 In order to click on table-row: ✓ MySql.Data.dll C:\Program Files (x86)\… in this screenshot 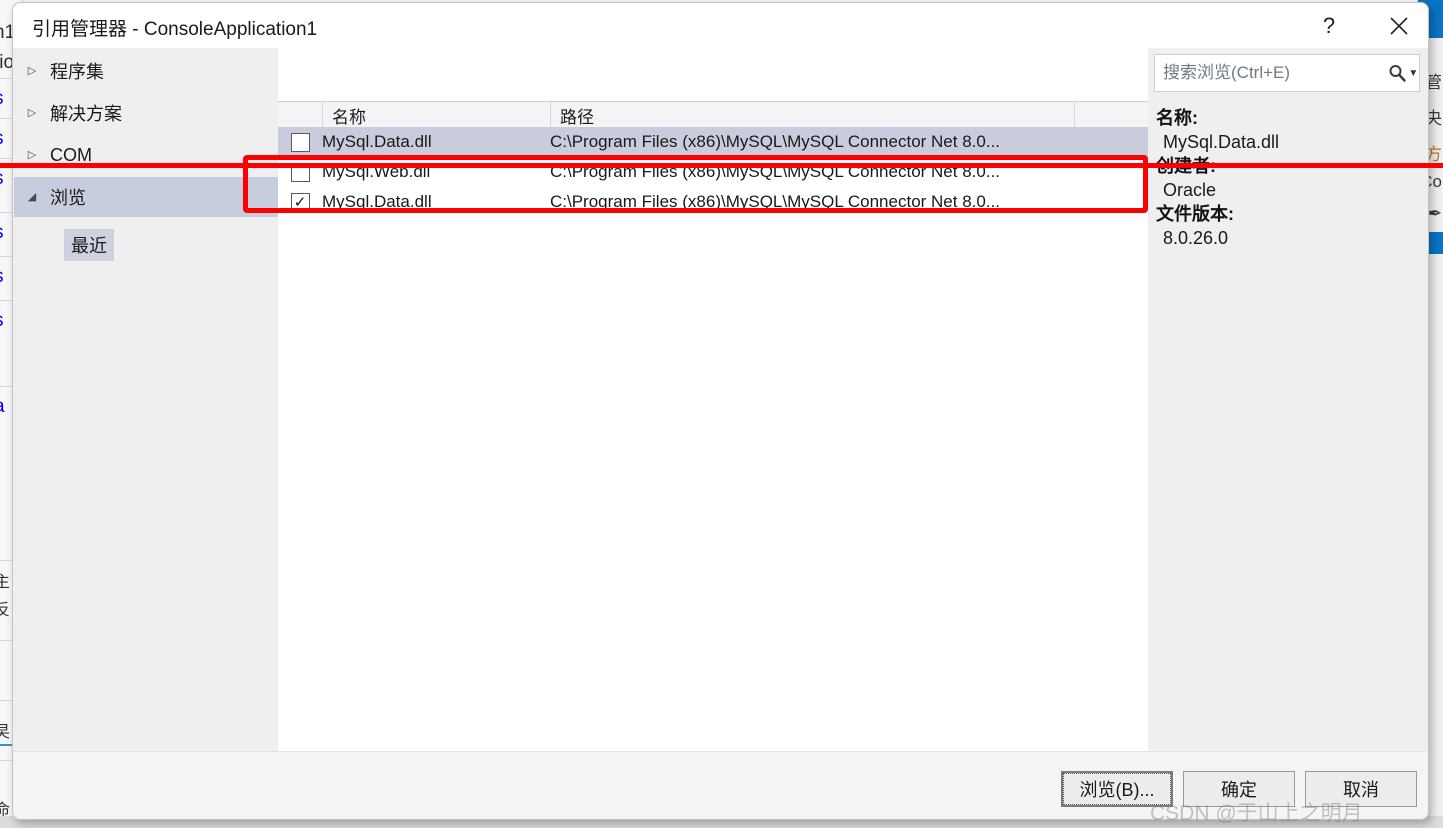, I will do `click(713, 202)`.